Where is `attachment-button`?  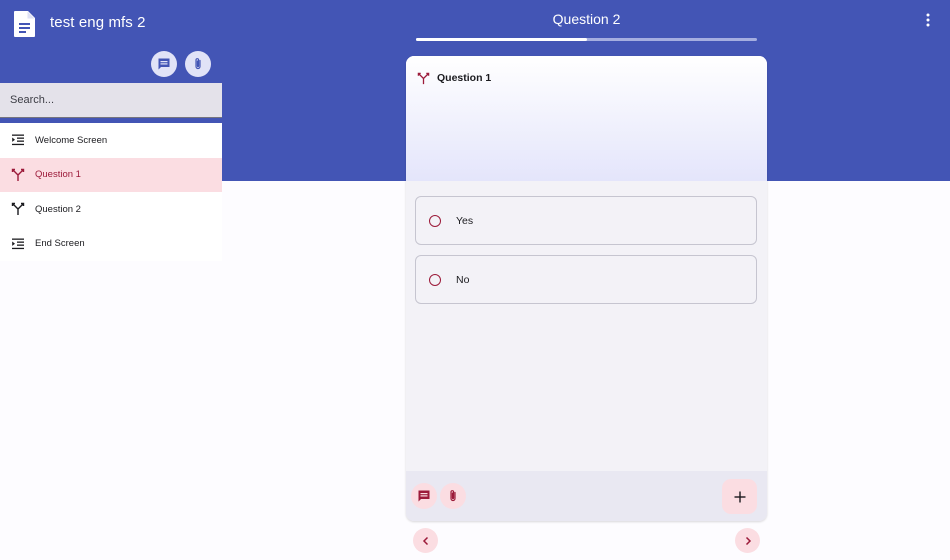 attachment-button is located at coordinates (198, 64).